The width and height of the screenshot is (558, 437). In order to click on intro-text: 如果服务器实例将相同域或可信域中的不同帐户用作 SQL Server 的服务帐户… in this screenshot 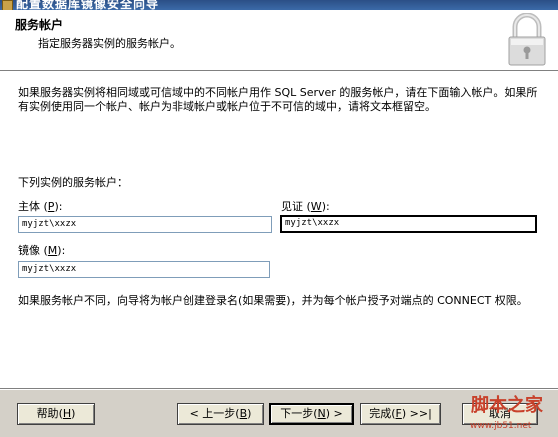, I will do `click(278, 99)`.